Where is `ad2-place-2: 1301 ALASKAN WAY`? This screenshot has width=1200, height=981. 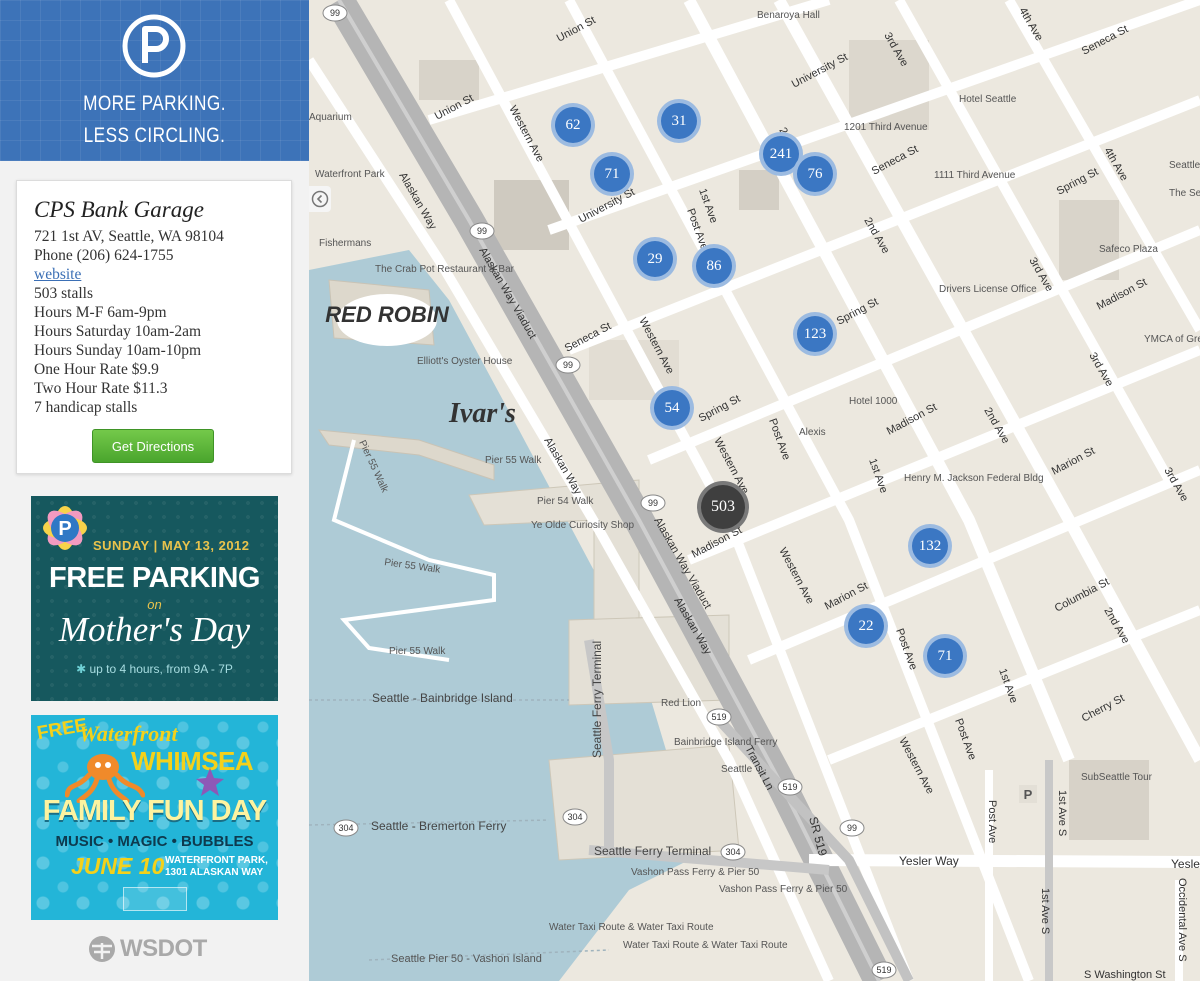 ad2-place-2: 1301 ALASKAN WAY is located at coordinates (214, 872).